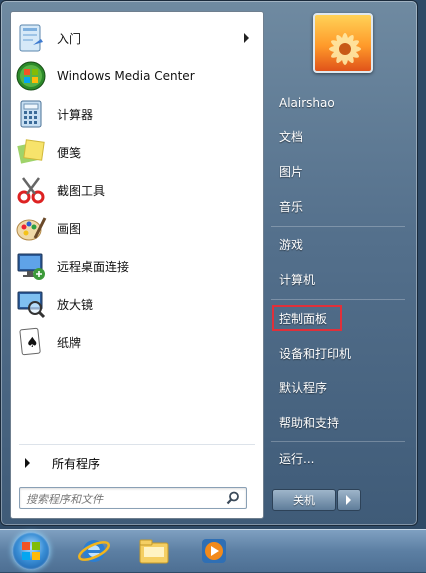  I want to click on user-name-link: Alairshao, so click(337, 103).